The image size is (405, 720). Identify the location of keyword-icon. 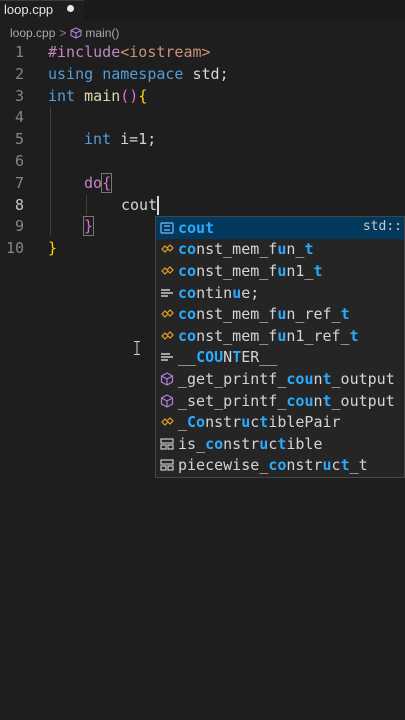
(167, 292).